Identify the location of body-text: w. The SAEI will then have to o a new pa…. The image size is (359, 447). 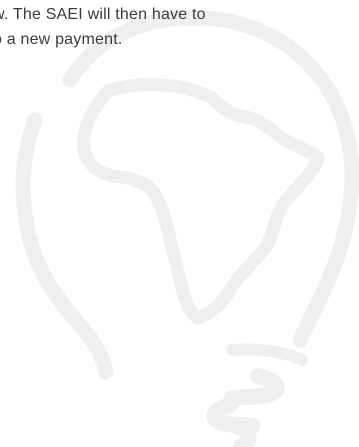
(176, 27).